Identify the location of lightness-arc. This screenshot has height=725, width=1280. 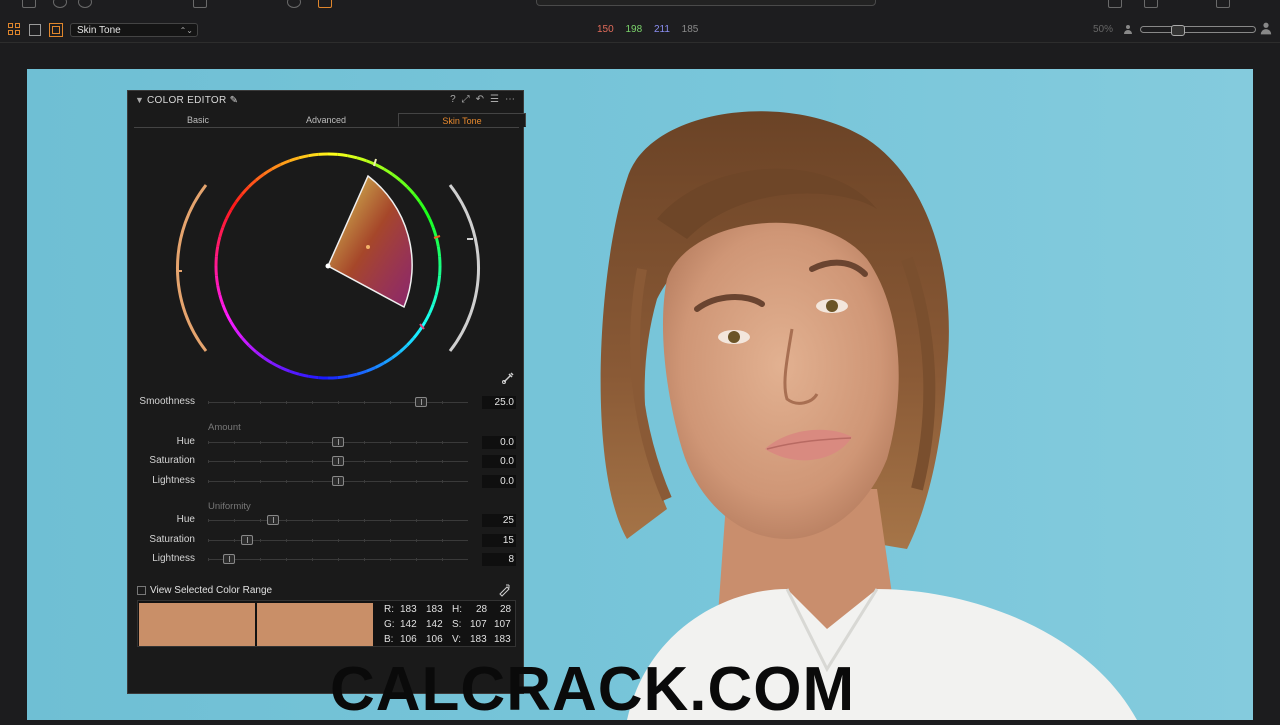
(464, 268).